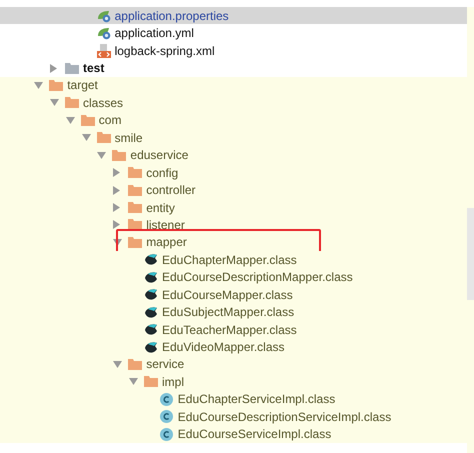 The height and width of the screenshot is (453, 474). Describe the element at coordinates (53, 68) in the screenshot. I see `expand-arrow-icon` at that location.